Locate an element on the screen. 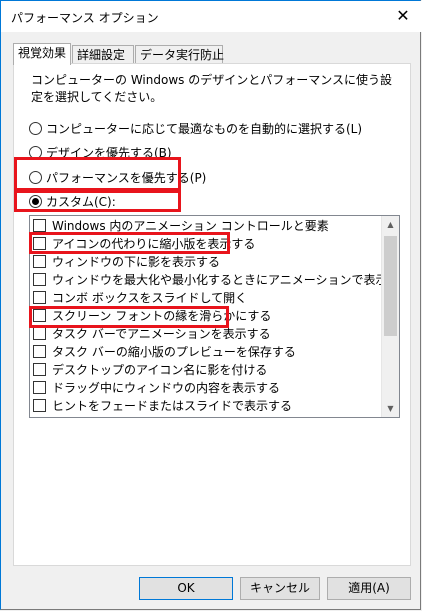  tab-dep: データ実行防止 is located at coordinates (179, 54).